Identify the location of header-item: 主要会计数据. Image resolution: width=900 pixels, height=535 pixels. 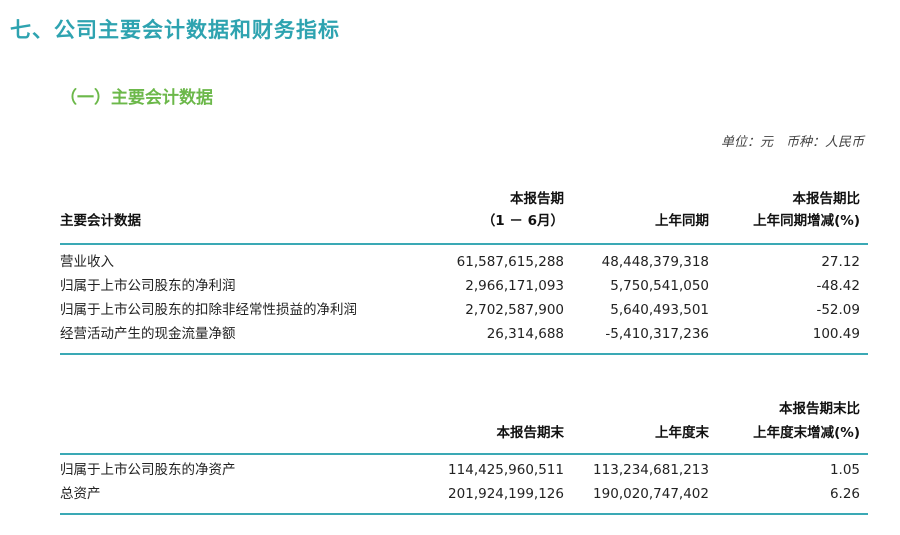
(100, 221).